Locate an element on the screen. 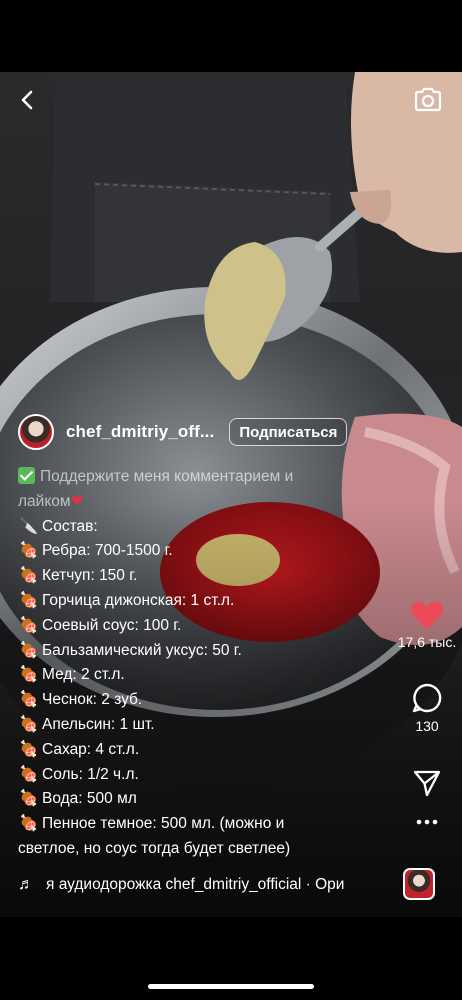 This screenshot has height=1000, width=462. back-button is located at coordinates (28, 100).